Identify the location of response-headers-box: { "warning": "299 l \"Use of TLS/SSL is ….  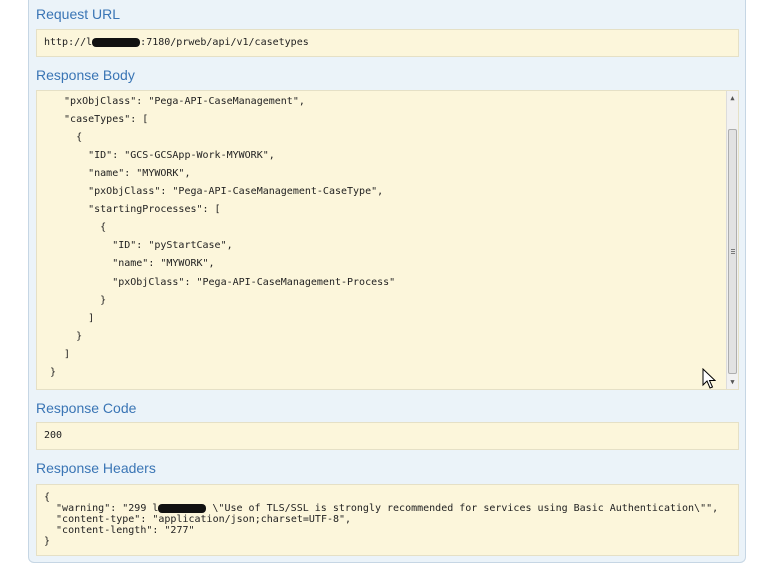
(387, 520).